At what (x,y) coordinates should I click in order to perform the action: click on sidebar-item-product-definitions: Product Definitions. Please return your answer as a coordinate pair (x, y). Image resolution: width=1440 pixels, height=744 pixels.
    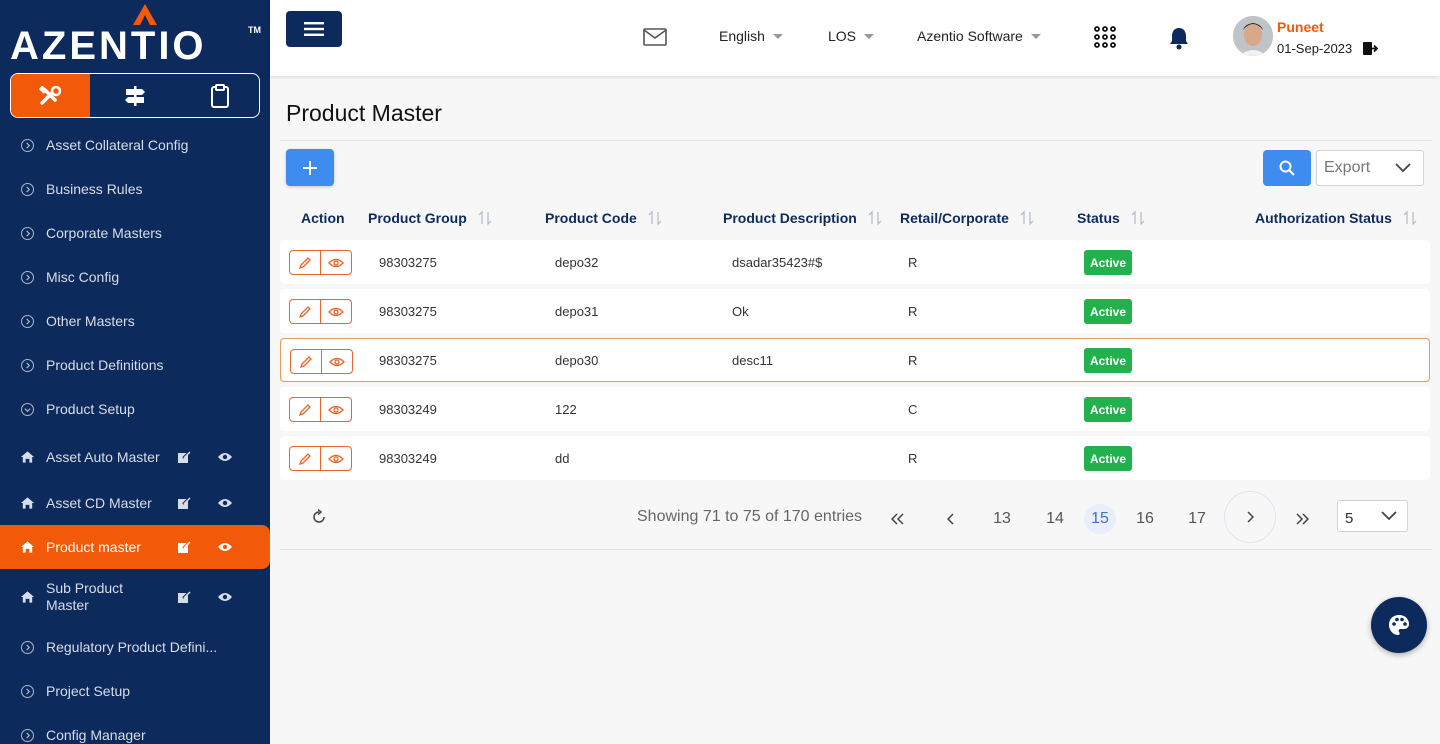
    Looking at the image, I should click on (135, 365).